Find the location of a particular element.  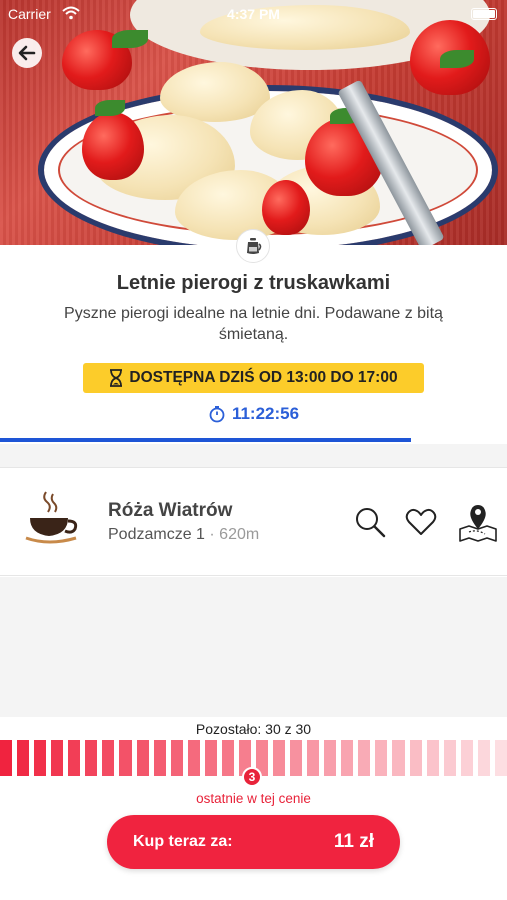

map-button is located at coordinates (478, 522).